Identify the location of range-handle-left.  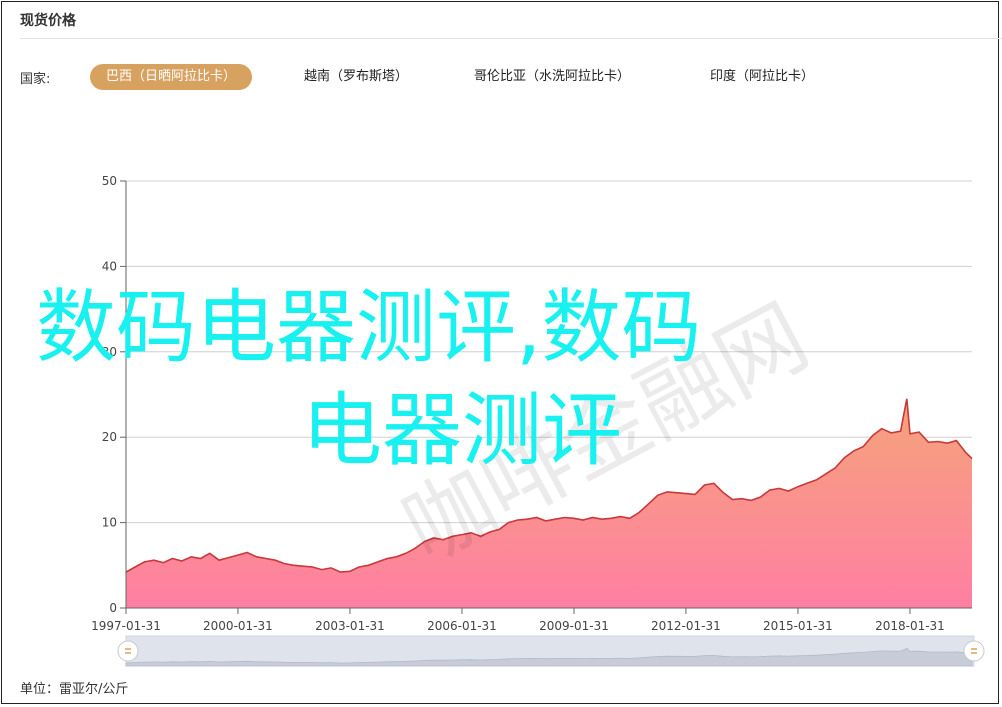
(128, 651).